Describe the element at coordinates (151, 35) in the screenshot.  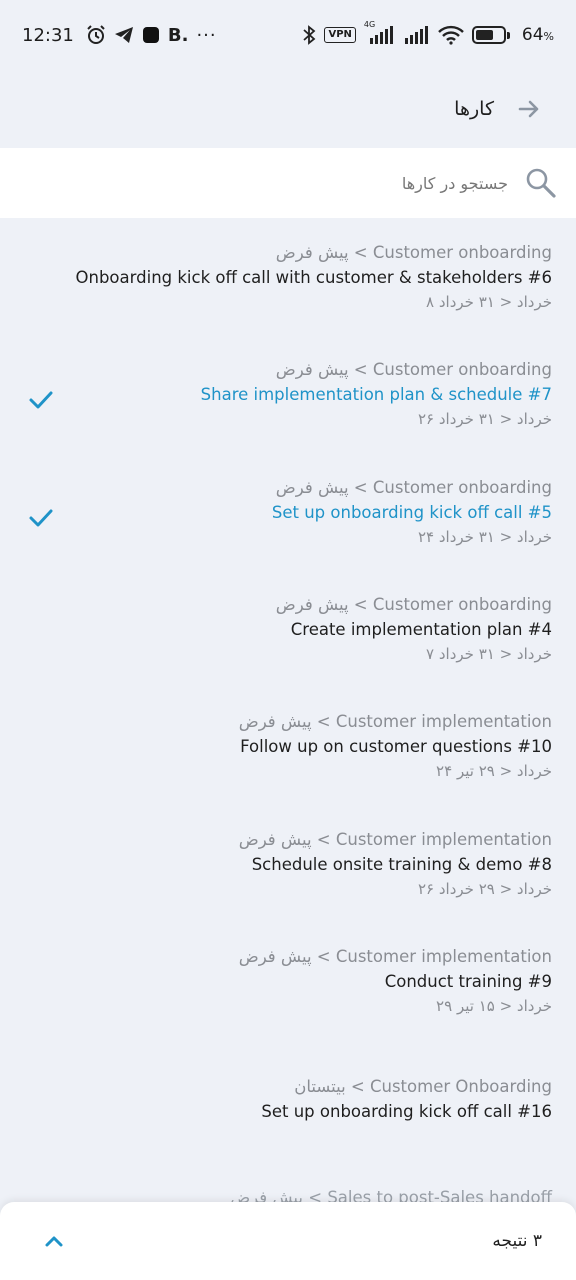
I see `app-square-icon` at that location.